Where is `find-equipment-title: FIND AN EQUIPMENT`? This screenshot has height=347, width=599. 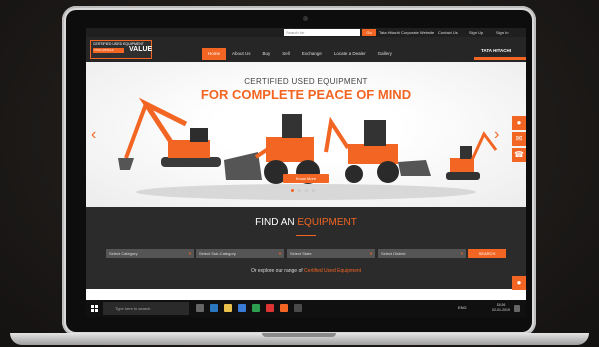 find-equipment-title: FIND AN EQUIPMENT is located at coordinates (306, 222).